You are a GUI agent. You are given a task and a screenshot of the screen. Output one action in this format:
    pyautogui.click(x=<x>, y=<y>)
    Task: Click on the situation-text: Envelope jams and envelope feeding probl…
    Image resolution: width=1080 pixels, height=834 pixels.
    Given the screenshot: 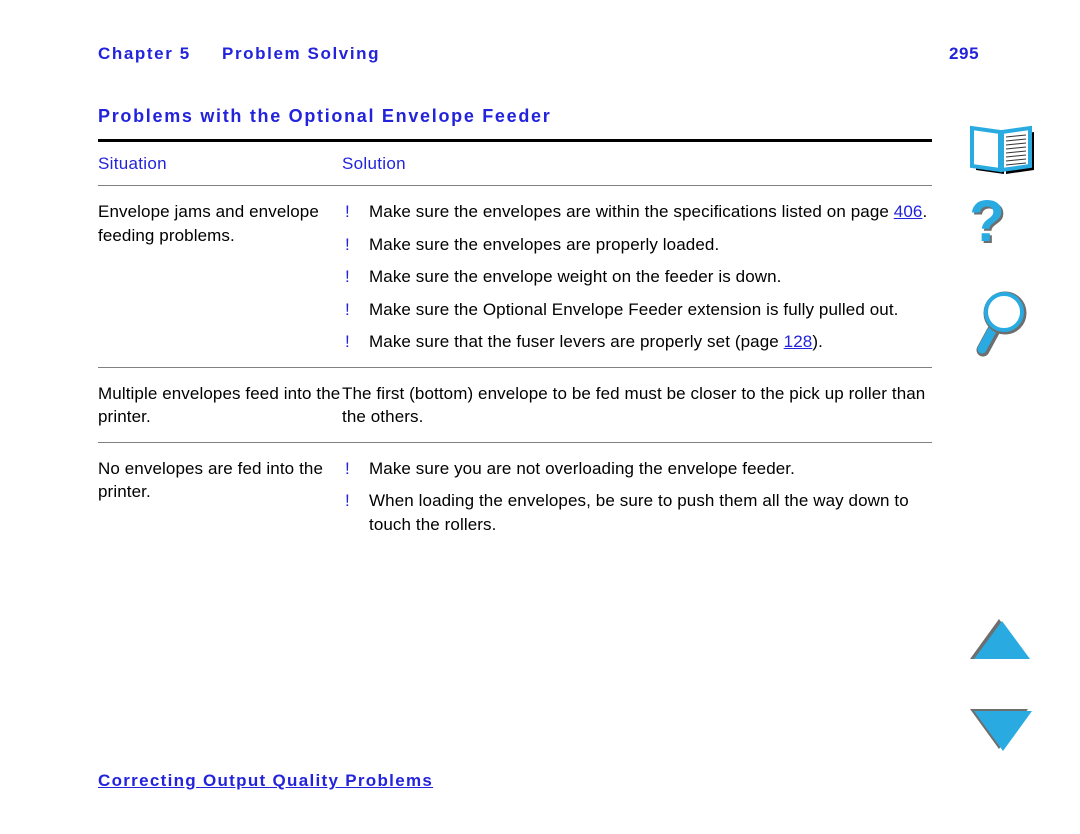 What is the action you would take?
    pyautogui.click(x=208, y=223)
    